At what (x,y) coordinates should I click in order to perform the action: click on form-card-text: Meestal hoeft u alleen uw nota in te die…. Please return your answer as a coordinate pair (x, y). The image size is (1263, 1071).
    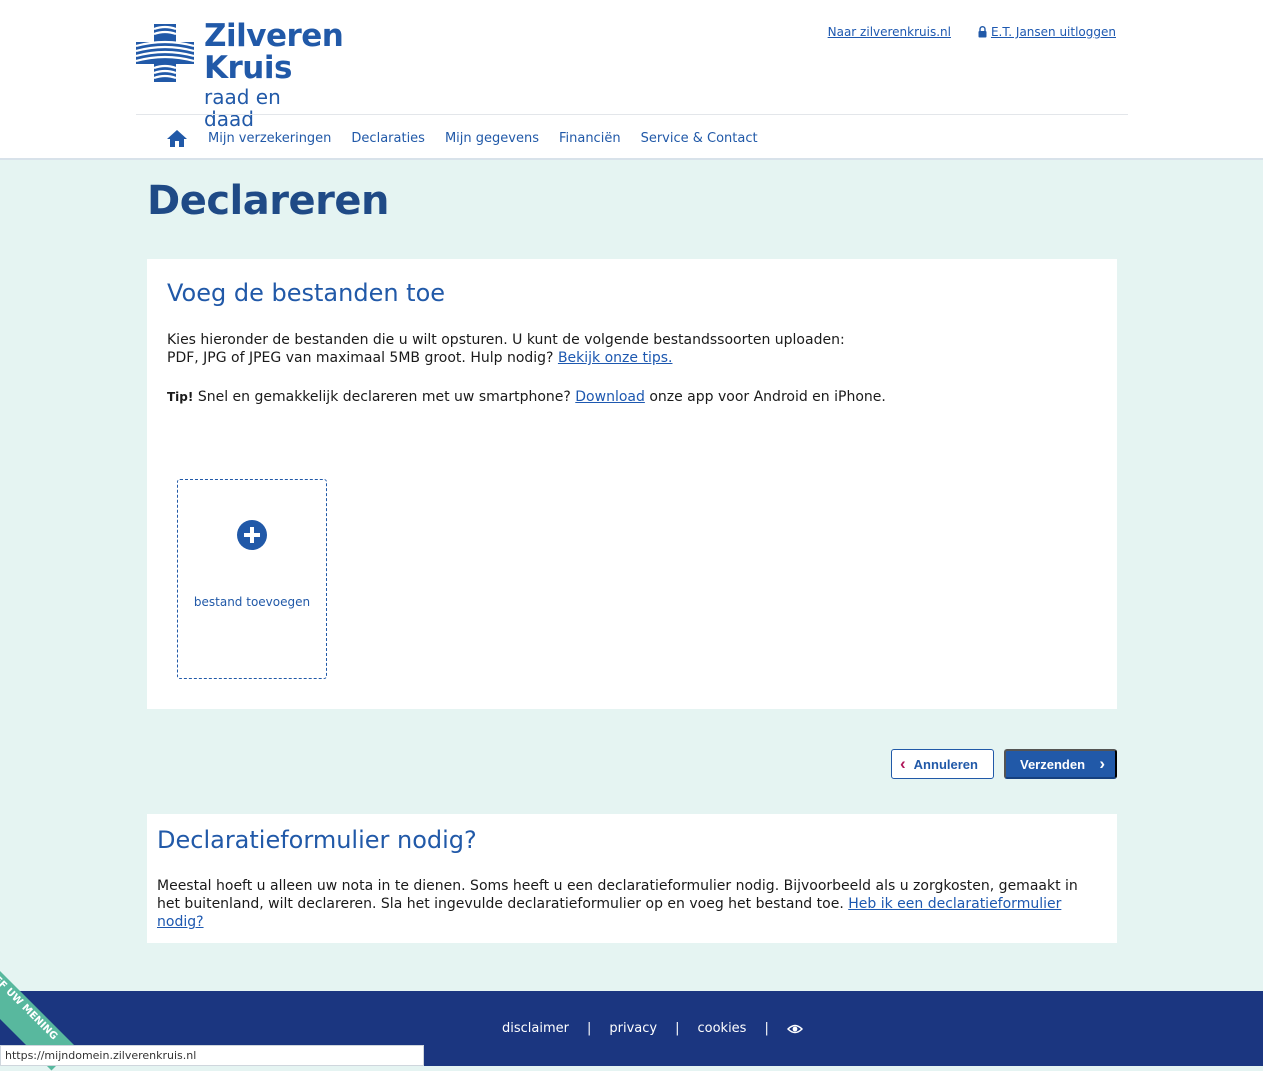
    Looking at the image, I should click on (627, 904).